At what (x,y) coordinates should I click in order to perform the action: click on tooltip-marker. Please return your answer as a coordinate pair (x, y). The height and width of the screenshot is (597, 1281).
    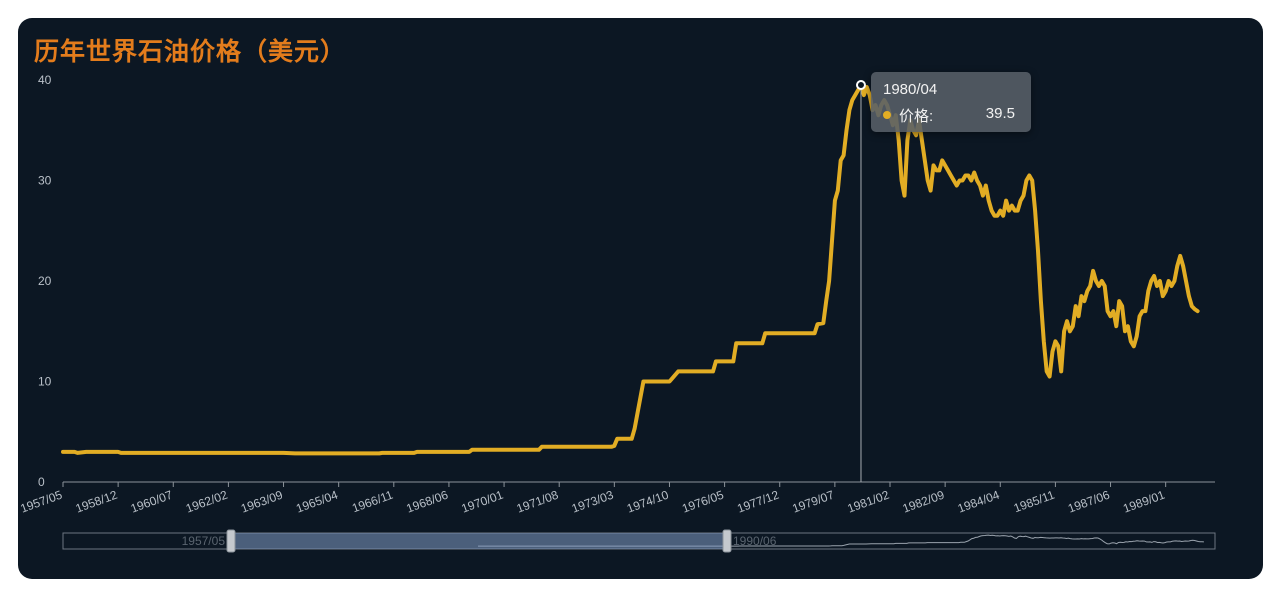
    Looking at the image, I should click on (887, 115).